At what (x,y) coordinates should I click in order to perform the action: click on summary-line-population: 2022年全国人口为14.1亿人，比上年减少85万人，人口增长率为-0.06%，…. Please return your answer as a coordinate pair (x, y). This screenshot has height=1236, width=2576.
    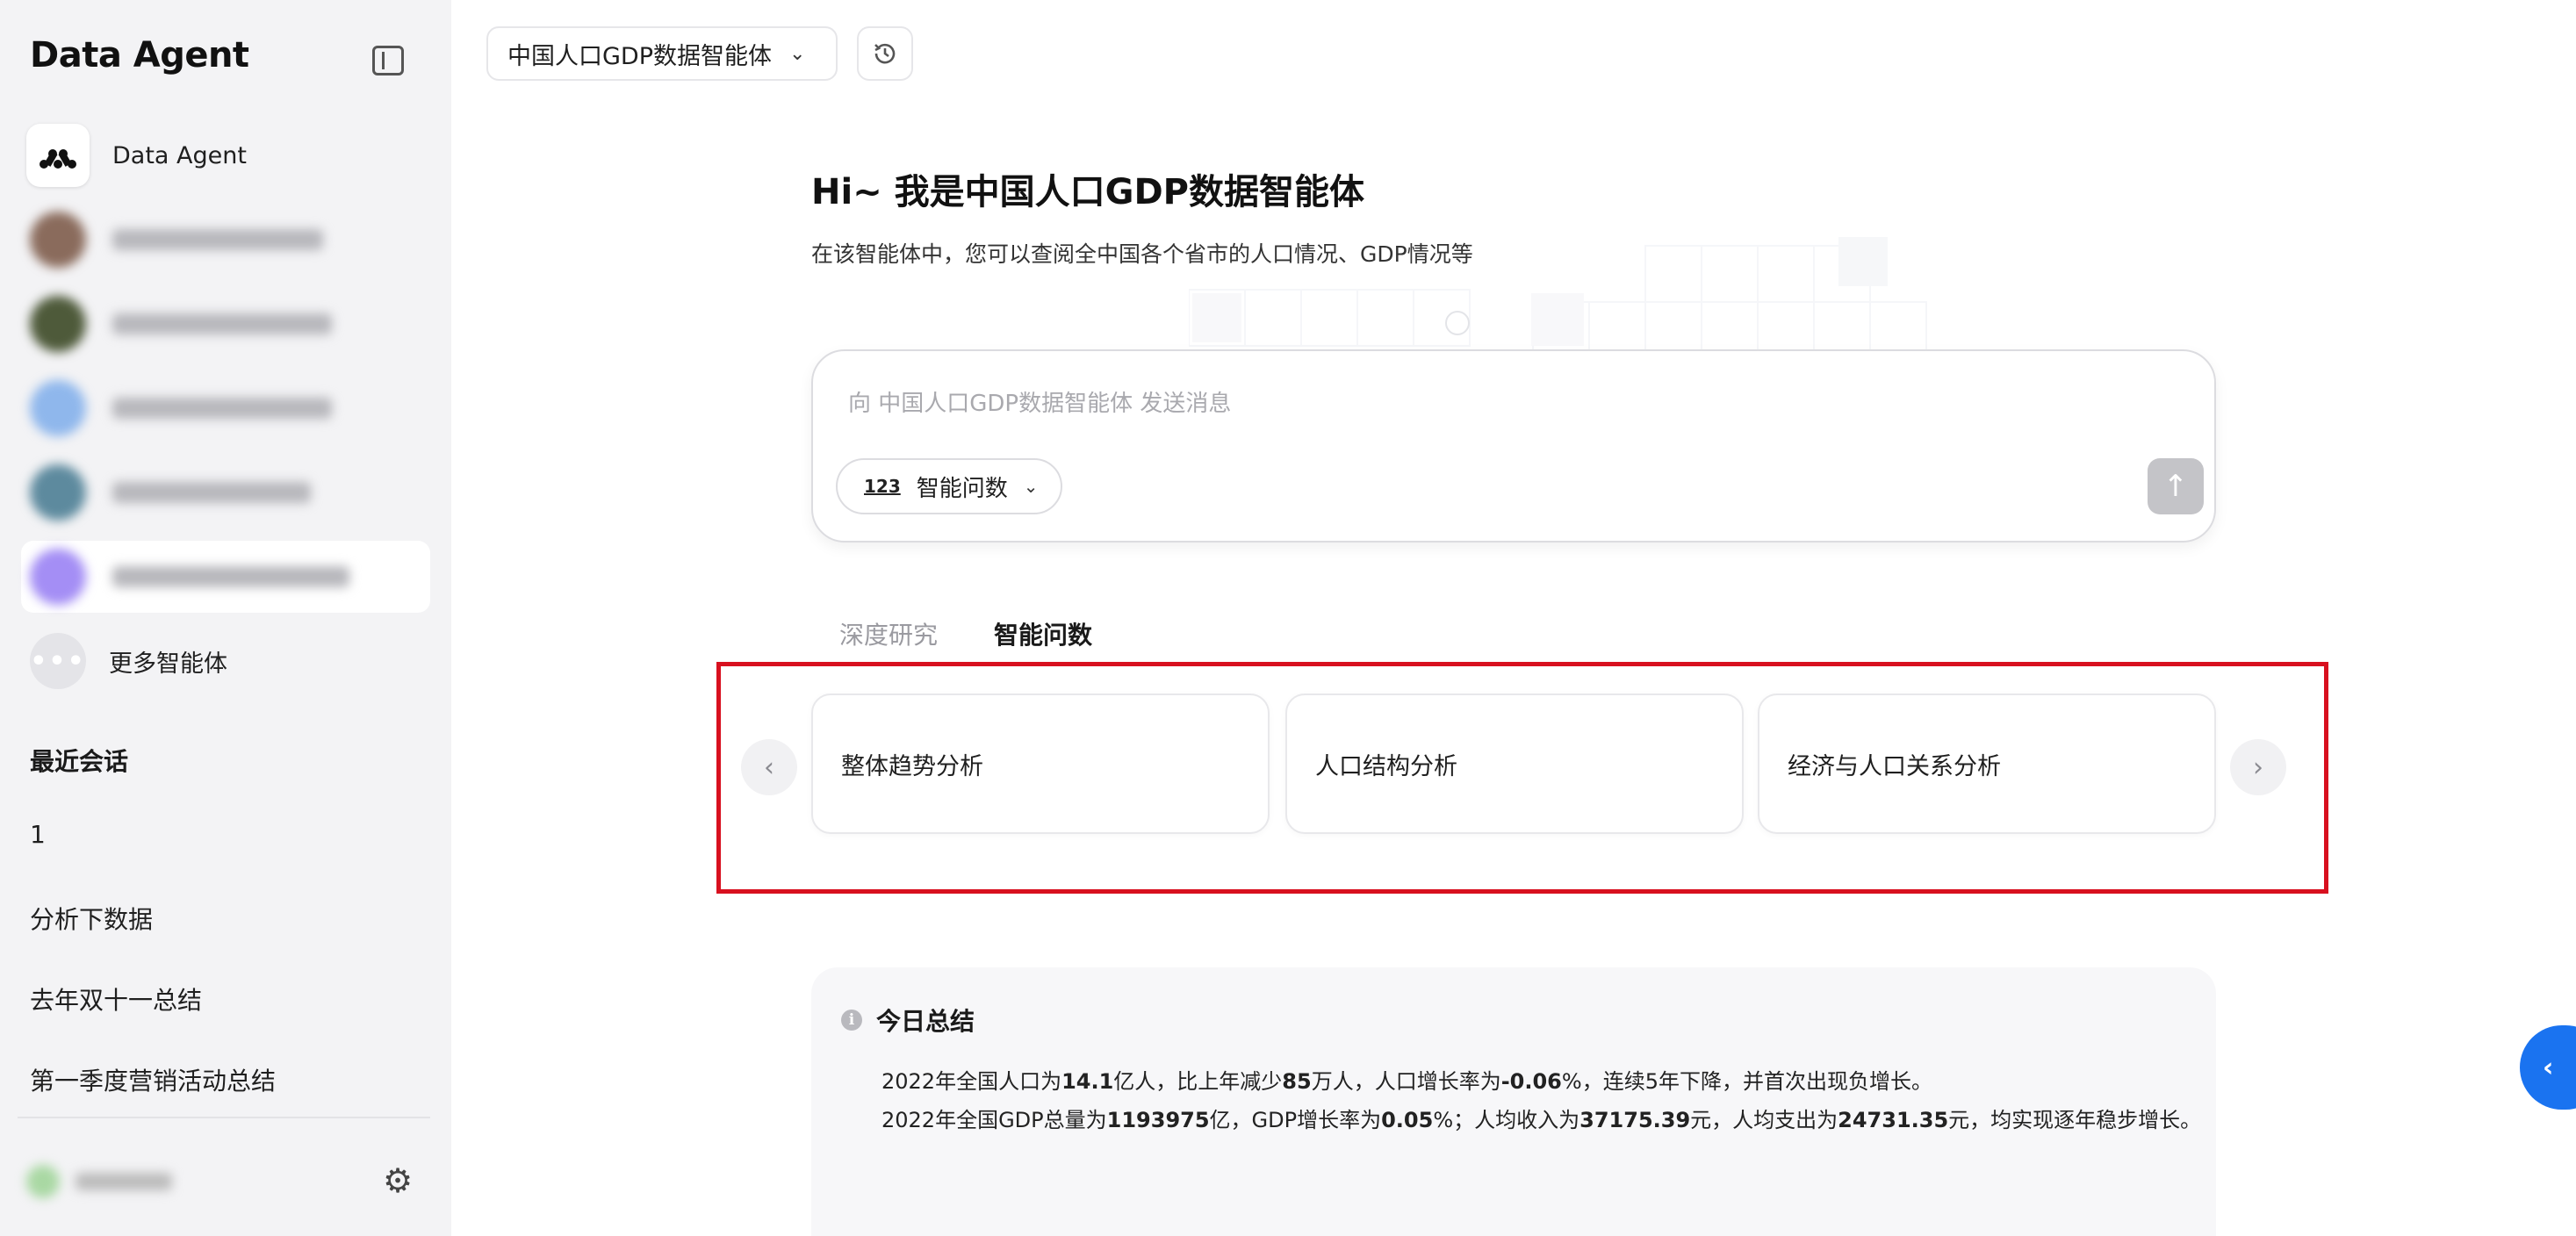
    Looking at the image, I should click on (1406, 1081).